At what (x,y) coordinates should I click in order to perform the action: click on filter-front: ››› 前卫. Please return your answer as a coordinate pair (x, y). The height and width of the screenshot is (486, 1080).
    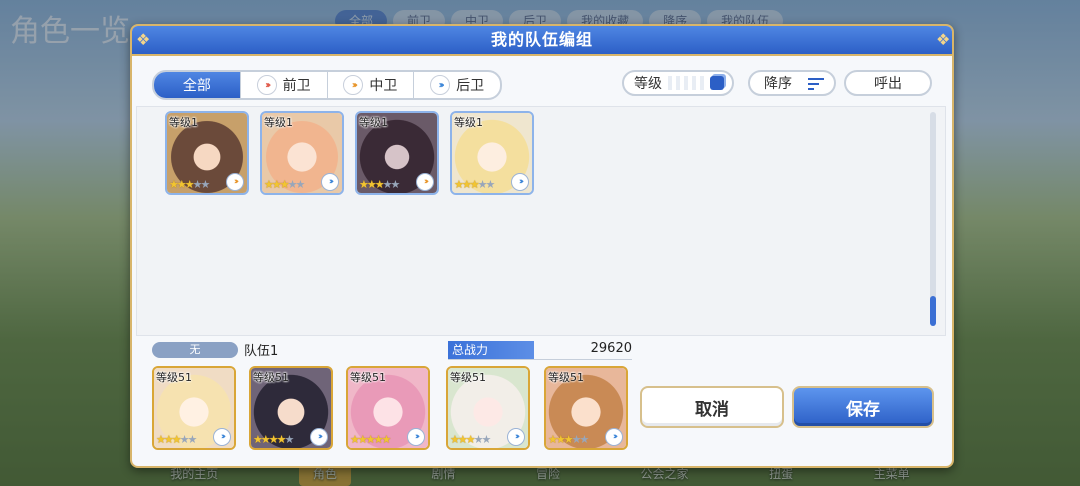
    Looking at the image, I should click on (284, 85).